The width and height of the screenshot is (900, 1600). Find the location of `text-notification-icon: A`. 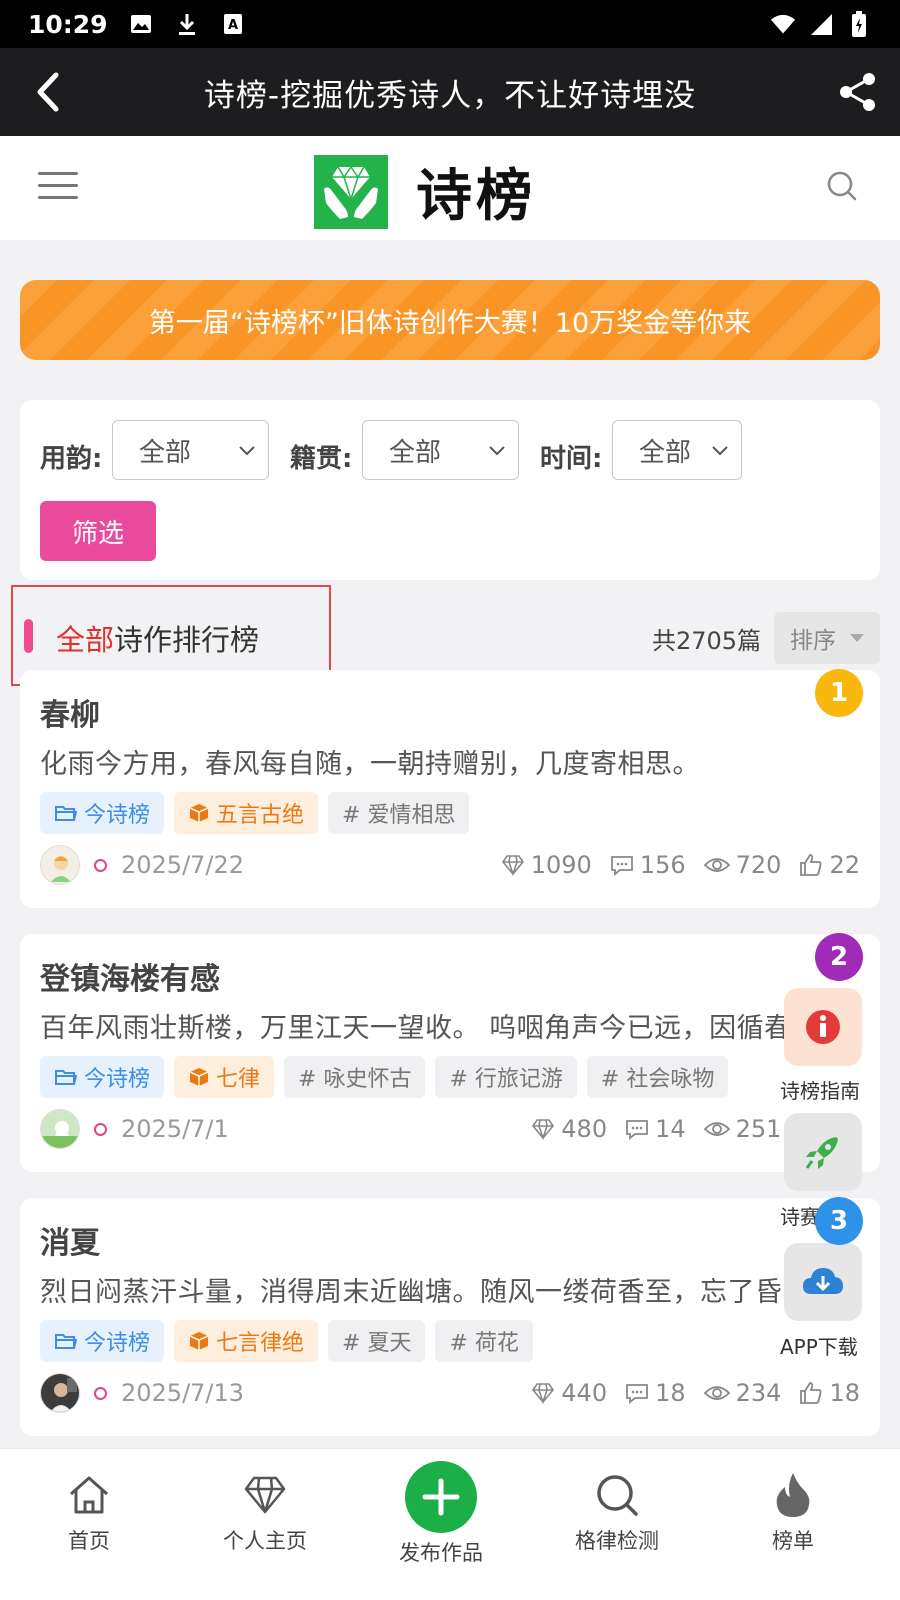

text-notification-icon: A is located at coordinates (233, 24).